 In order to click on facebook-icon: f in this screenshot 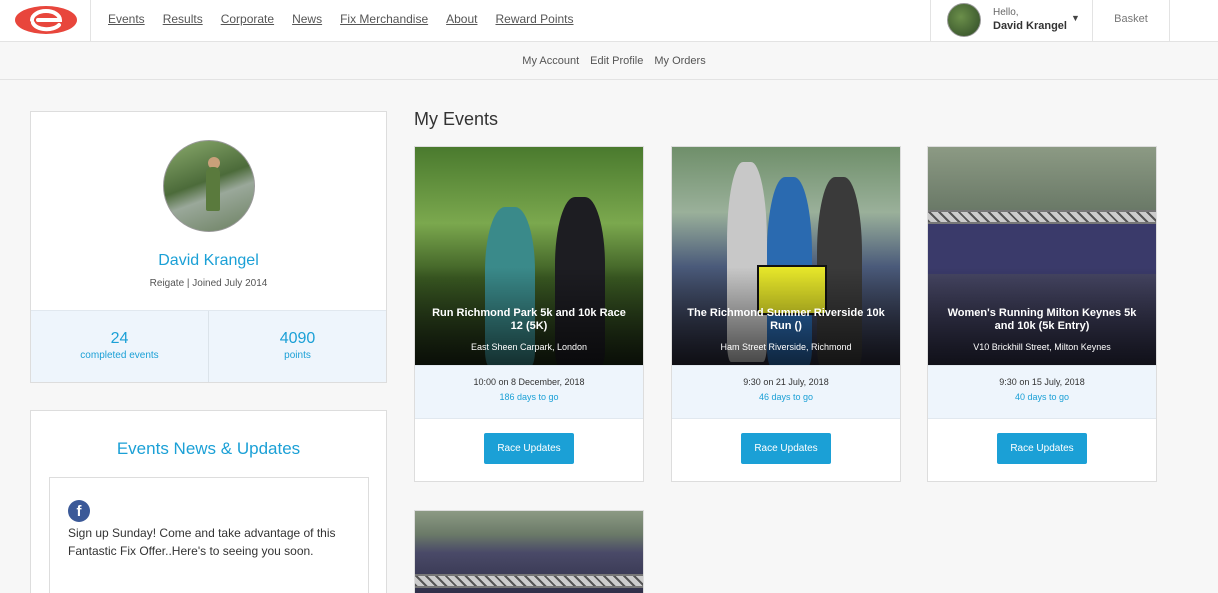, I will do `click(79, 511)`.